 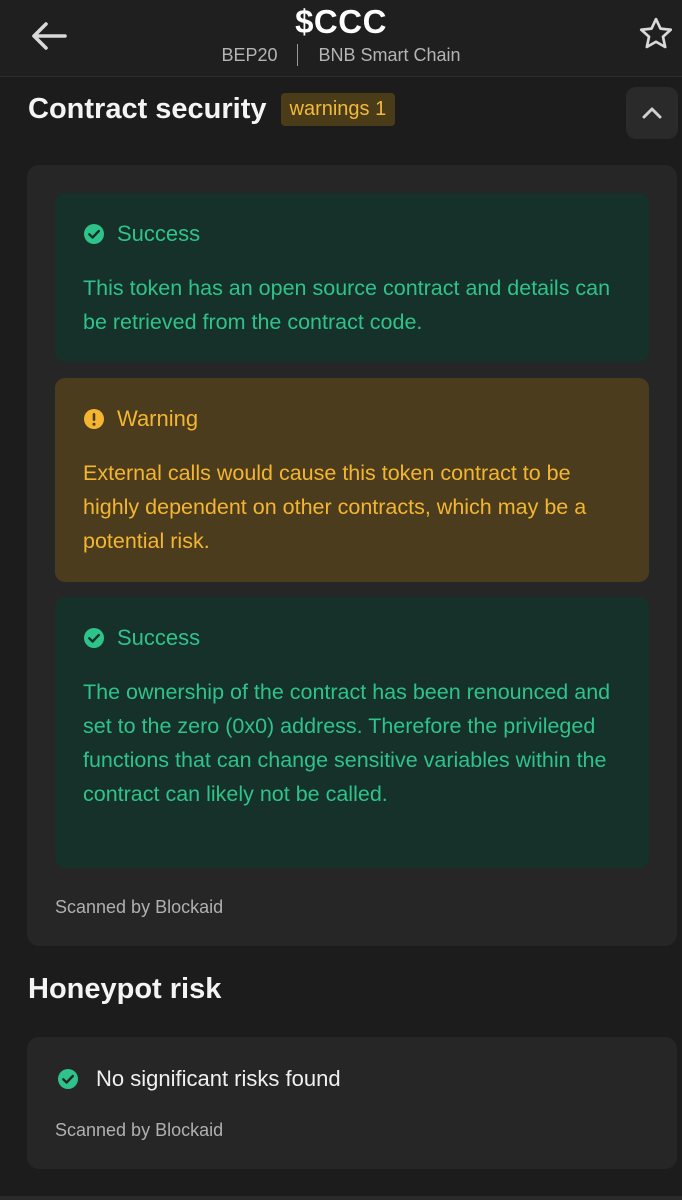 I want to click on token-network: BEP20 BNB Smart Chain, so click(x=341, y=55).